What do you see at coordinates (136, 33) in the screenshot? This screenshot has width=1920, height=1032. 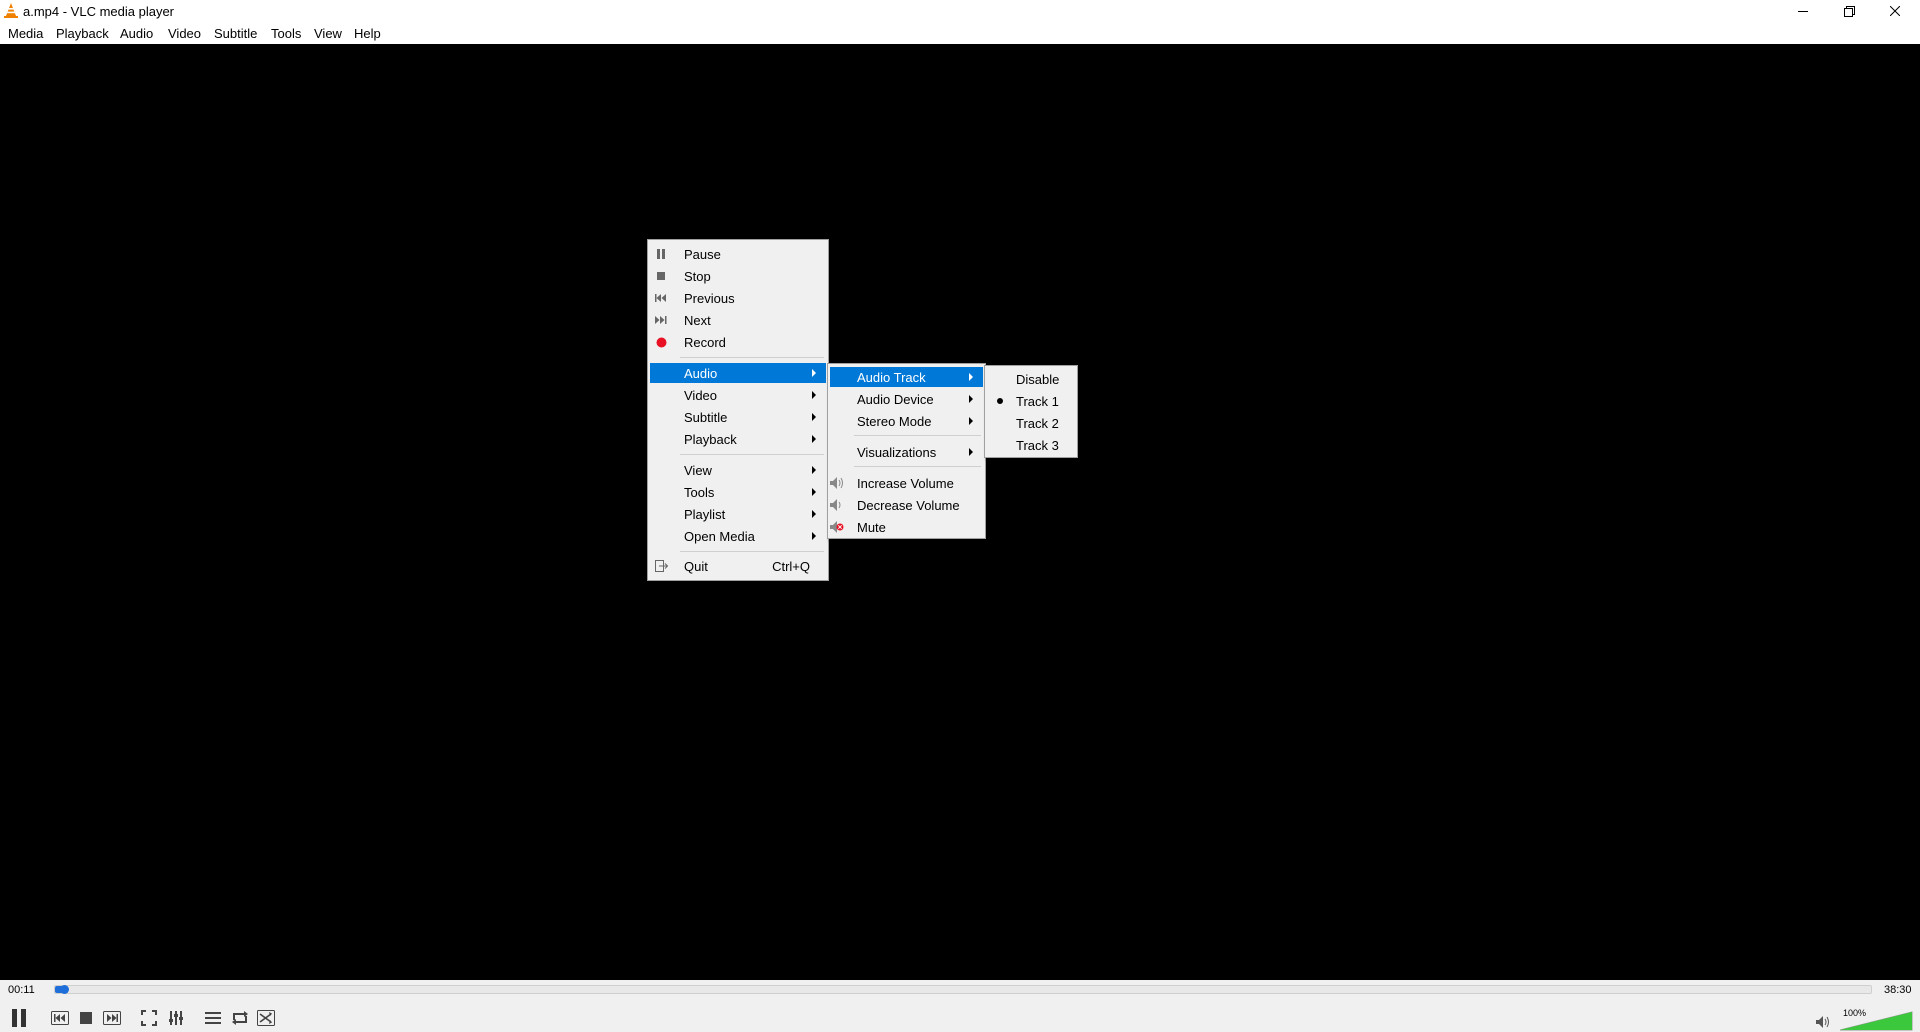 I see `menubar-audio: Audio` at bounding box center [136, 33].